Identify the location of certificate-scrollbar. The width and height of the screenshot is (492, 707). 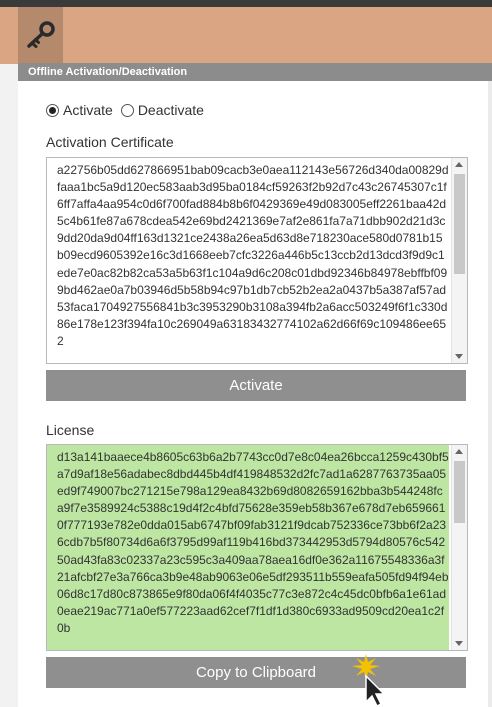
(459, 260).